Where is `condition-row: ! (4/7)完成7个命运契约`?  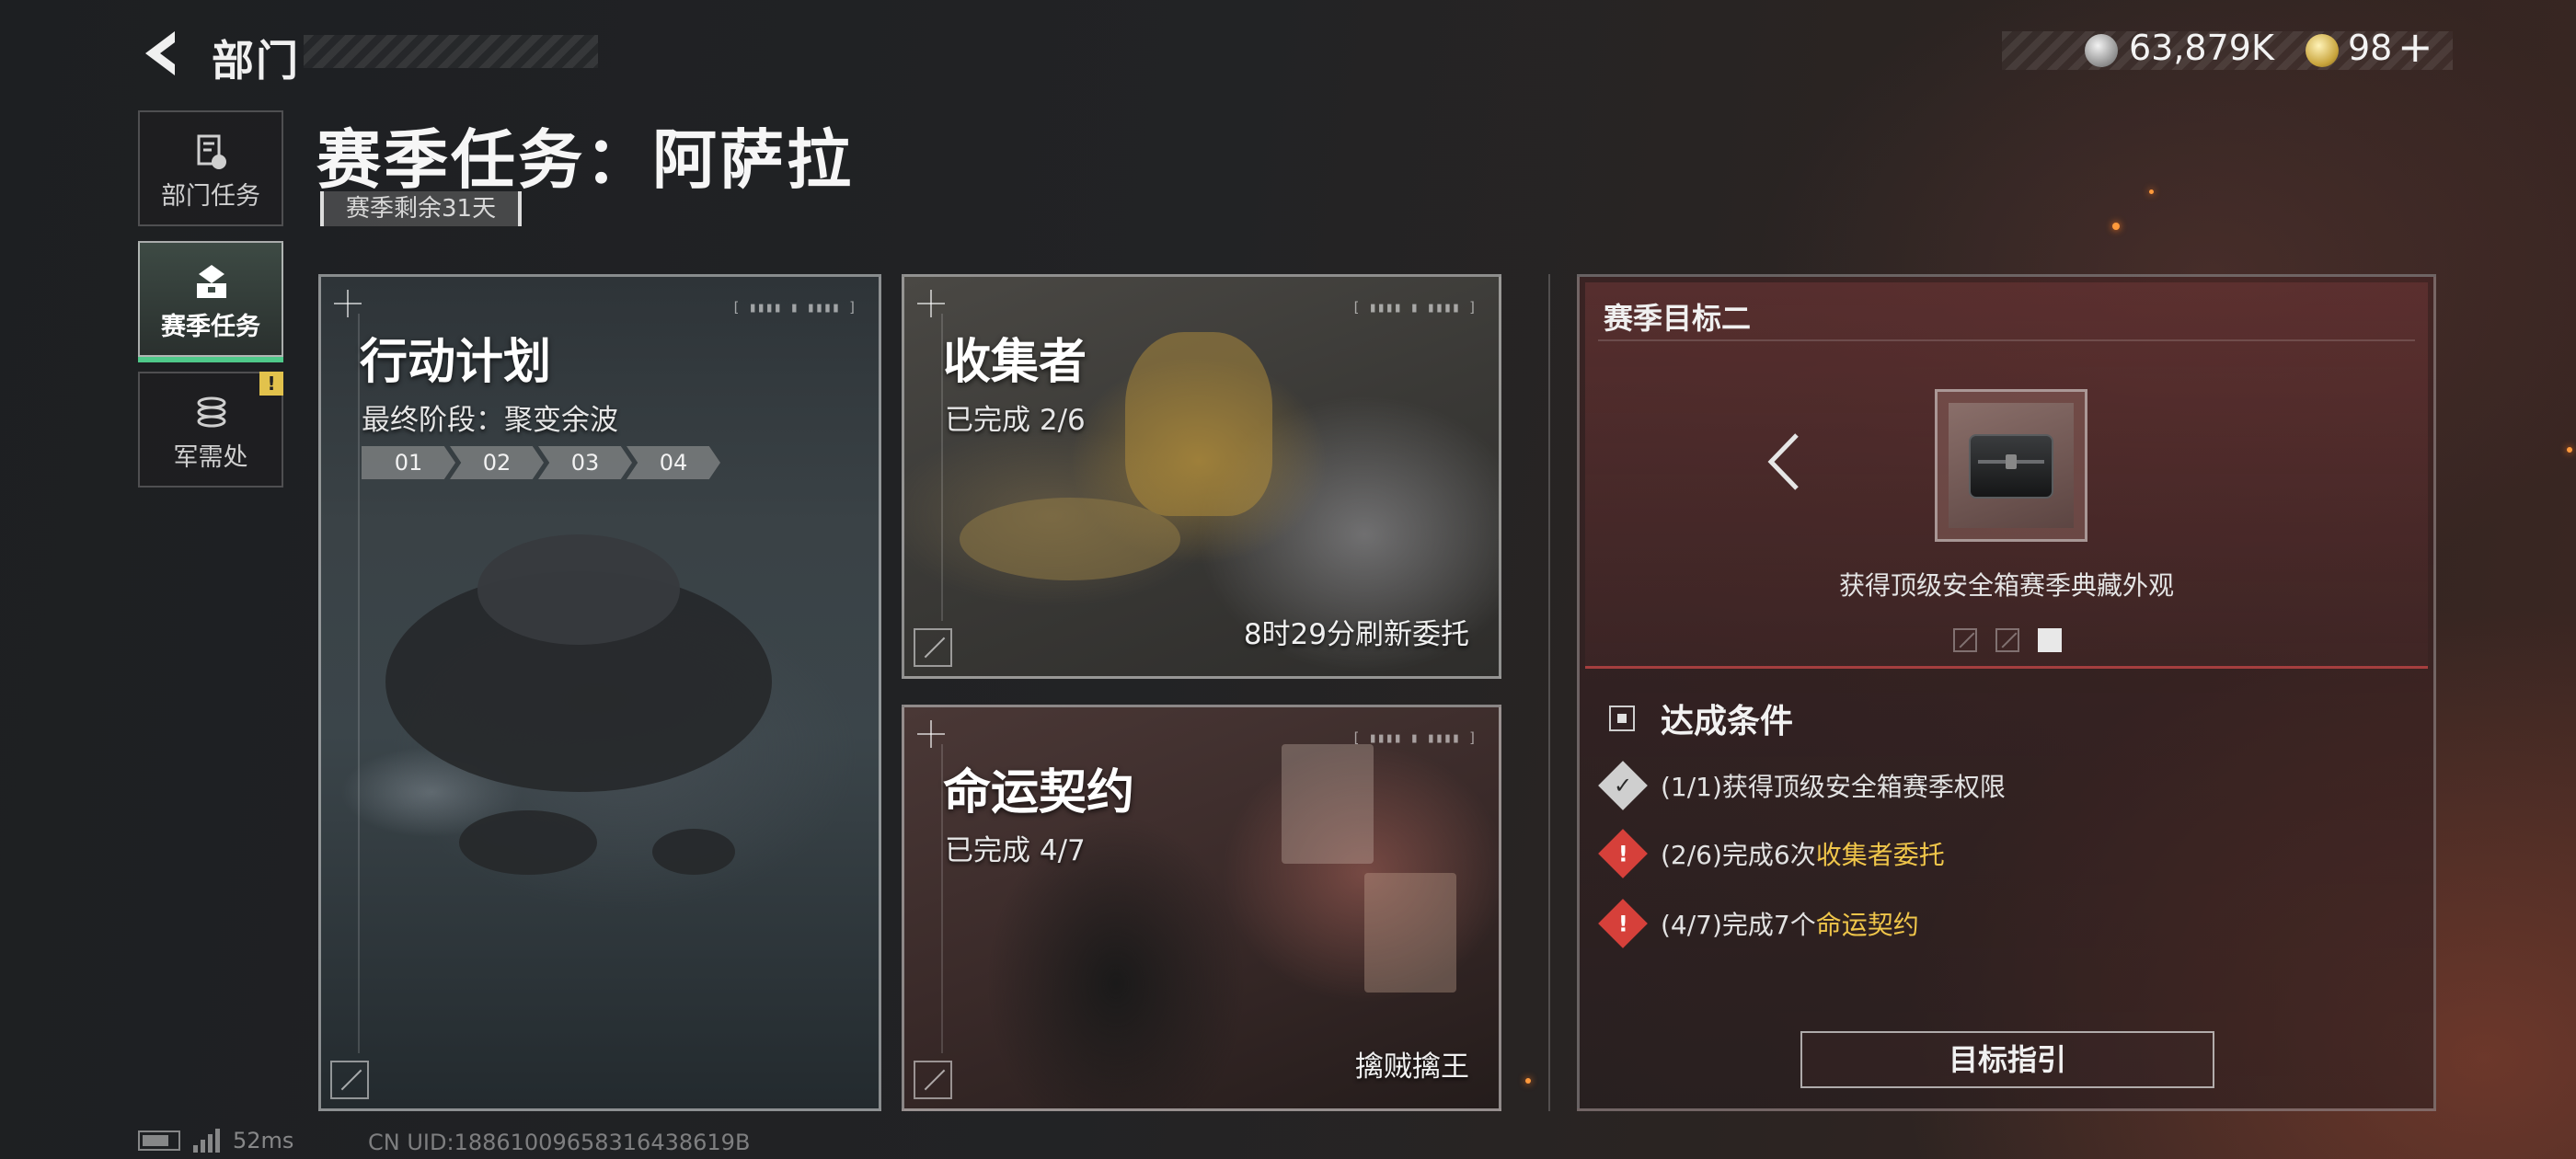
condition-row: ! (4/7)完成7个命运契约 is located at coordinates (1758, 923).